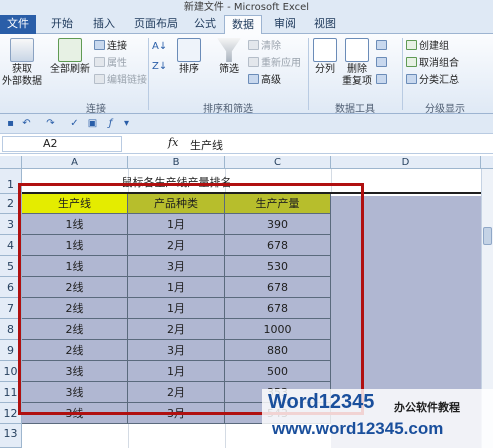 Image resolution: width=493 pixels, height=448 pixels. Describe the element at coordinates (11, 162) in the screenshot. I see `select-all-corner` at that location.